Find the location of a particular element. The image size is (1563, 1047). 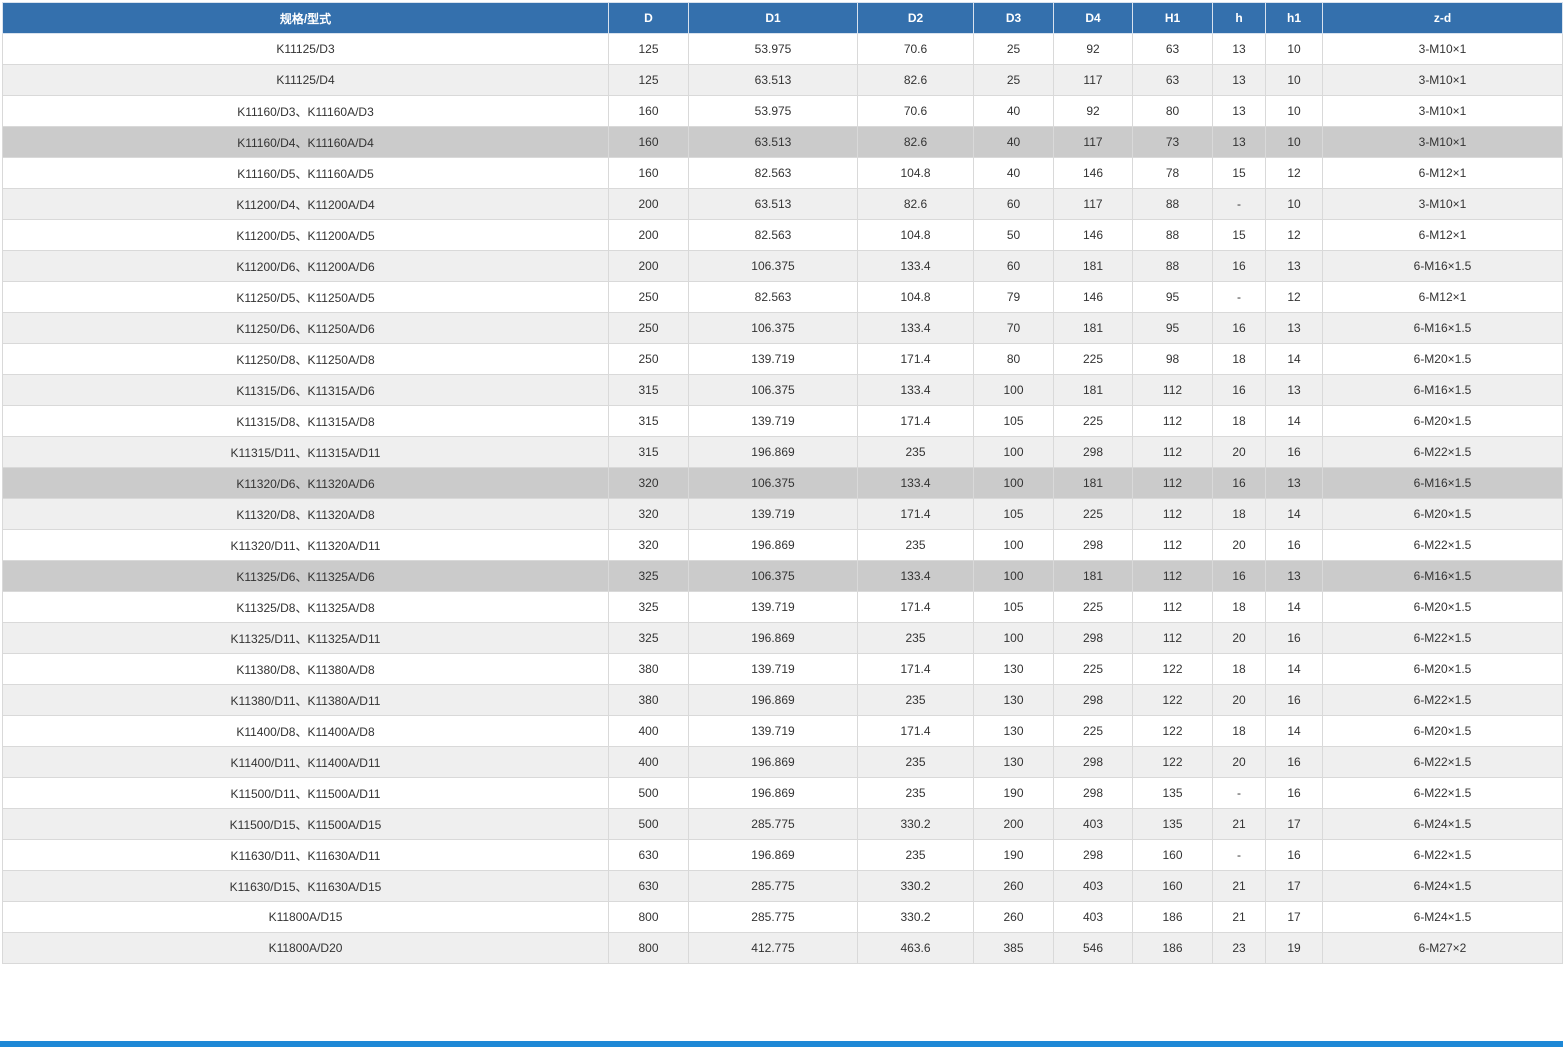

cell-spec-model: K11160/D5、K11160A/D5 is located at coordinates (305, 173).